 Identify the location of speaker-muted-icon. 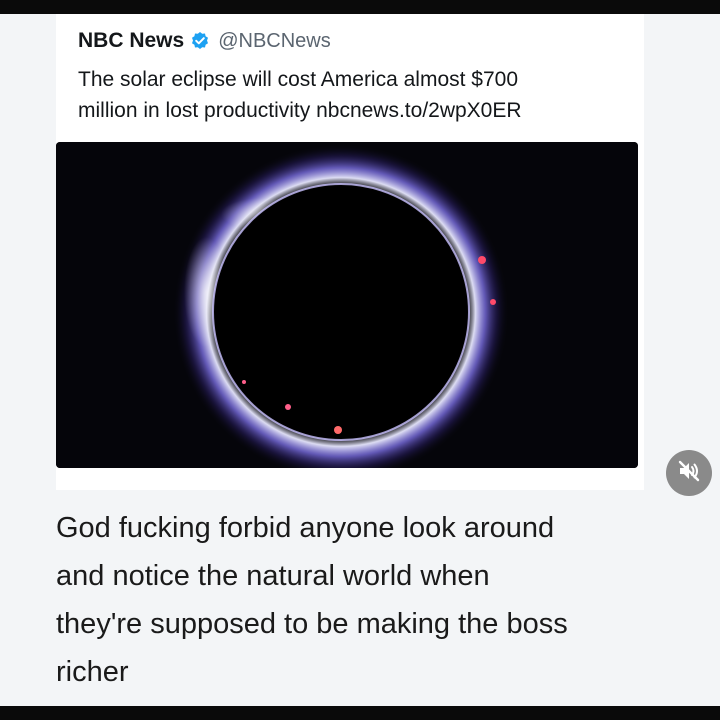
(689, 473).